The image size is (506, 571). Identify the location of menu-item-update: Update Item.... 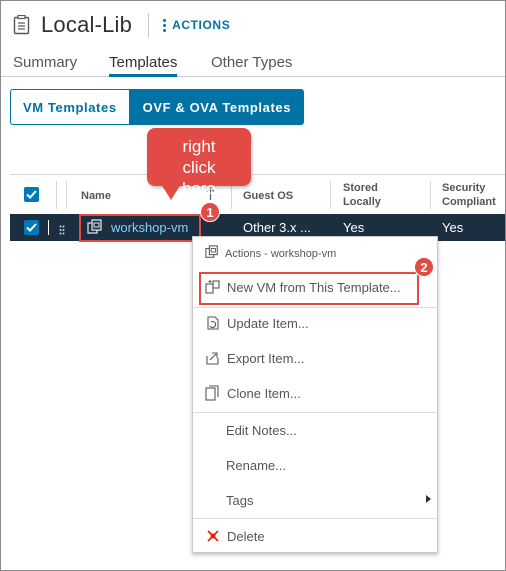
(315, 323).